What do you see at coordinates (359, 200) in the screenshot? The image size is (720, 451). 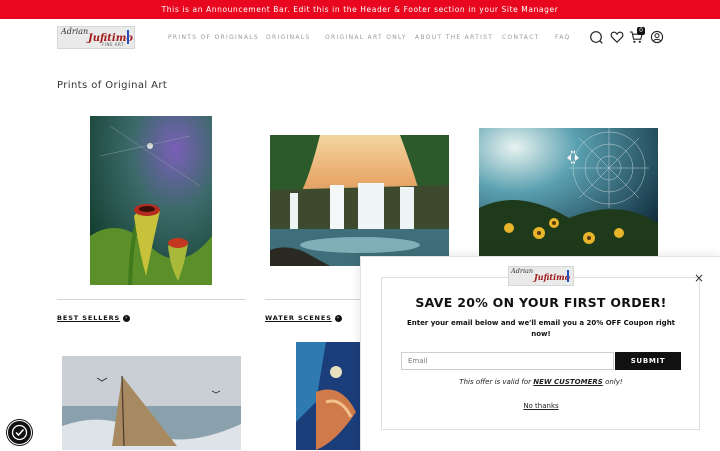 I see `artwork-waterfalls` at bounding box center [359, 200].